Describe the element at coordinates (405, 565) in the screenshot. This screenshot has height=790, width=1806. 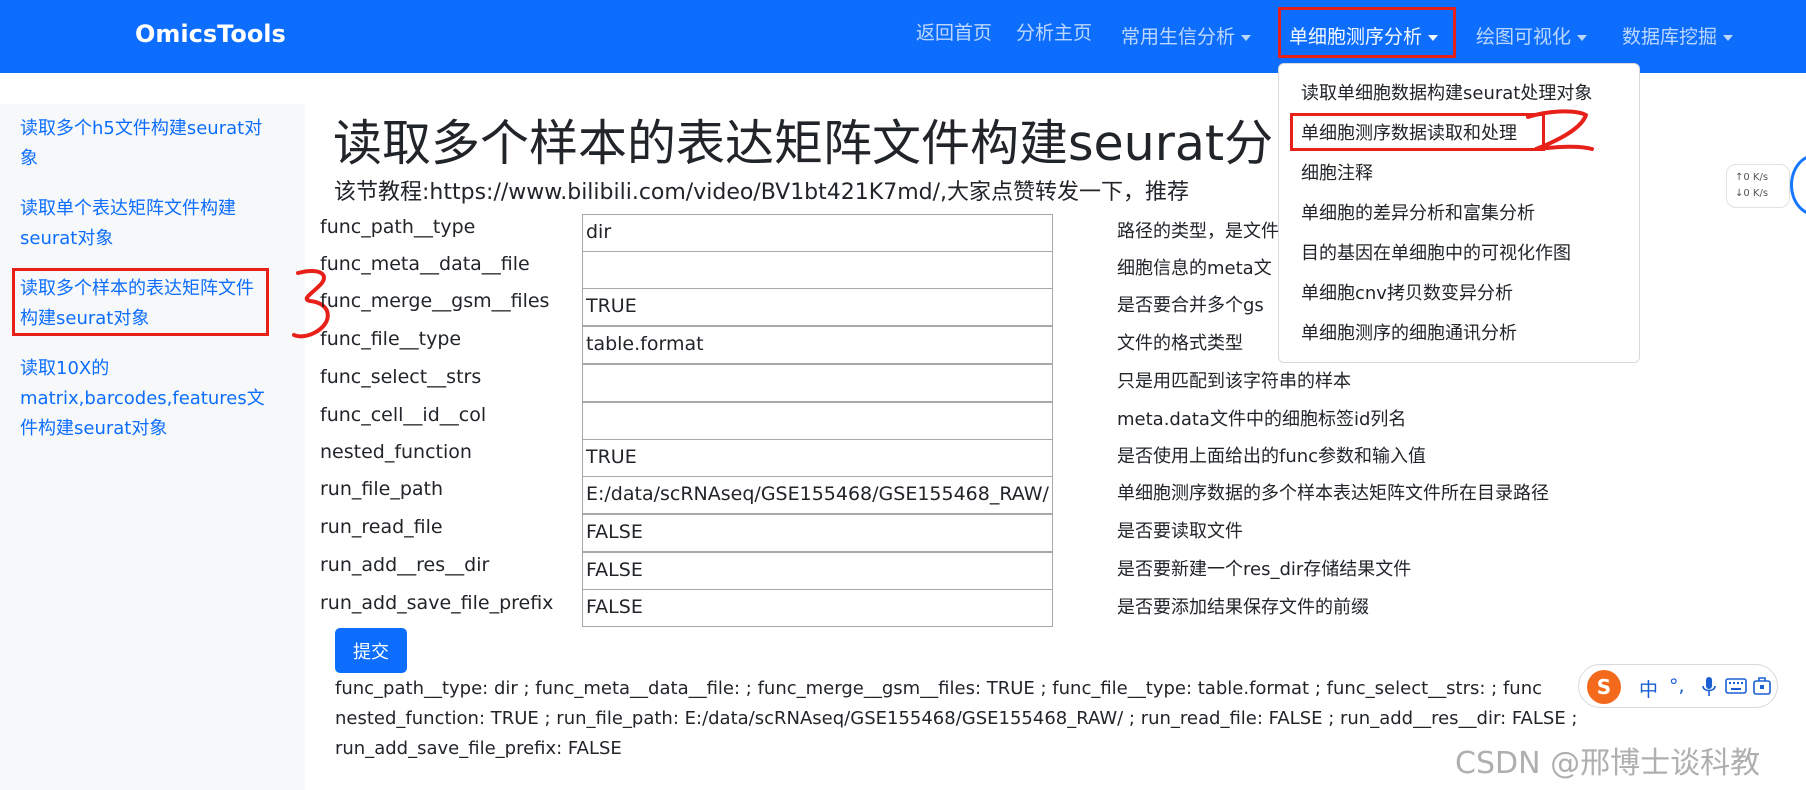
I see `param-label: run_add__res__dir` at that location.